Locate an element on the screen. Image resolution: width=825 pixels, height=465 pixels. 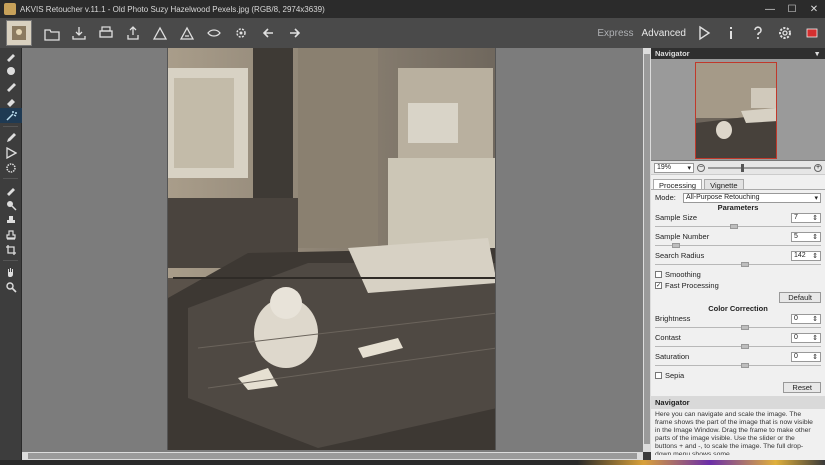
saturation-input: 0 ⇕ is located at coordinates (806, 356).